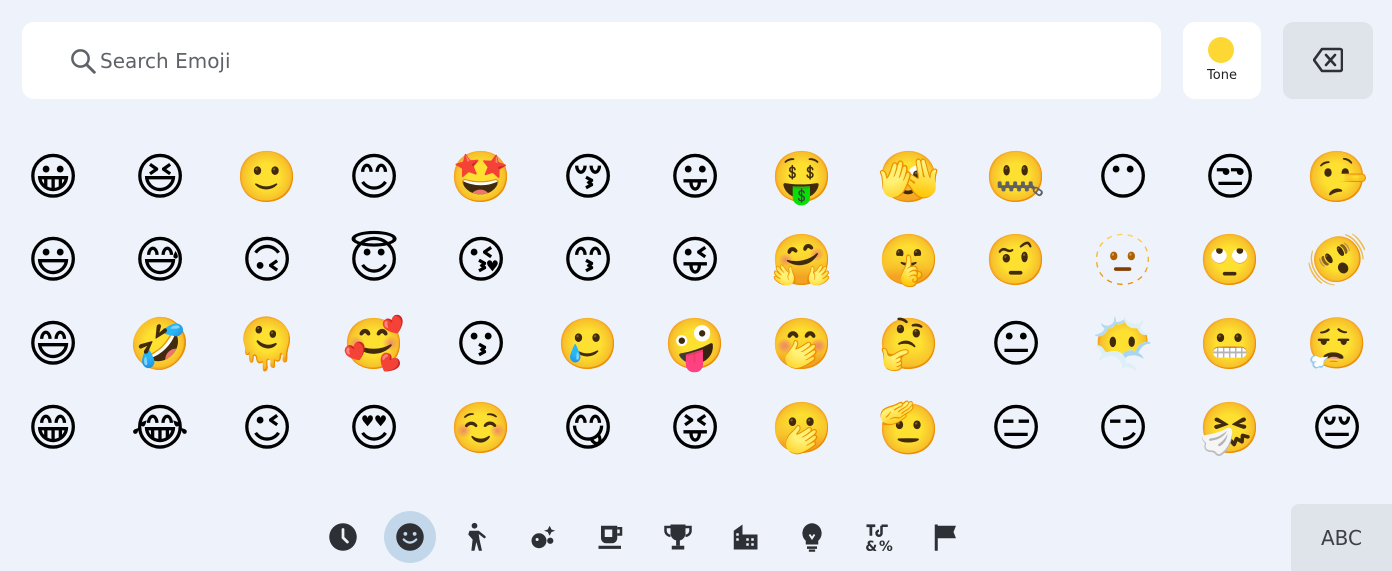 This screenshot has width=1392, height=571. What do you see at coordinates (1016, 177) in the screenshot?
I see `emoji-cell: 🤐` at bounding box center [1016, 177].